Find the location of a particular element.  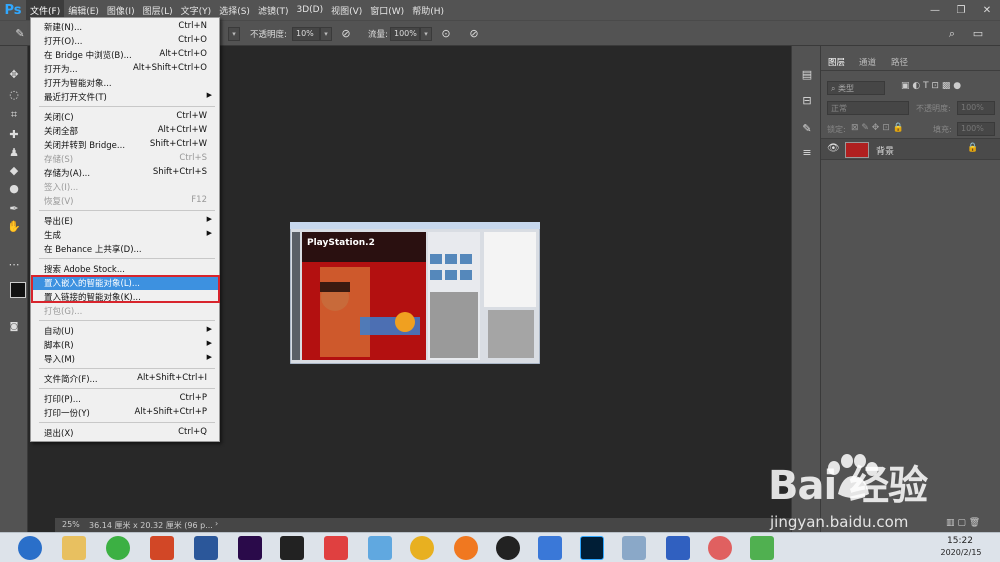

highlight-annotation-box is located at coordinates (125, 289).